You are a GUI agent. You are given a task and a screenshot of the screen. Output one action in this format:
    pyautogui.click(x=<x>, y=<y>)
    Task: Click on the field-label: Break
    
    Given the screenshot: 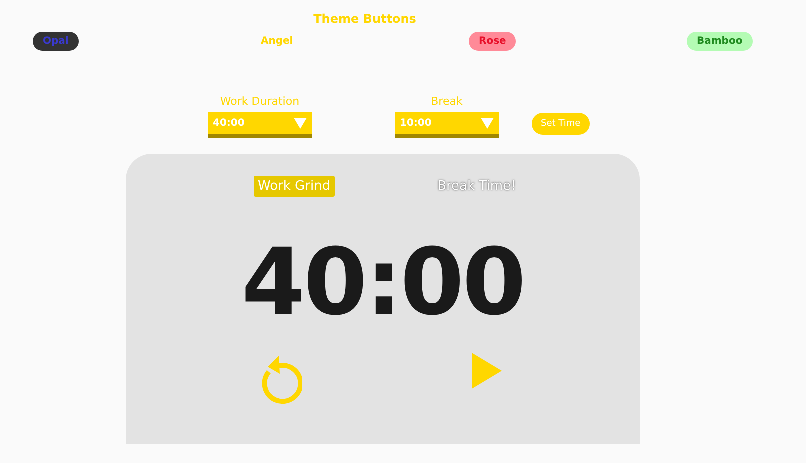 What is the action you would take?
    pyautogui.click(x=447, y=101)
    